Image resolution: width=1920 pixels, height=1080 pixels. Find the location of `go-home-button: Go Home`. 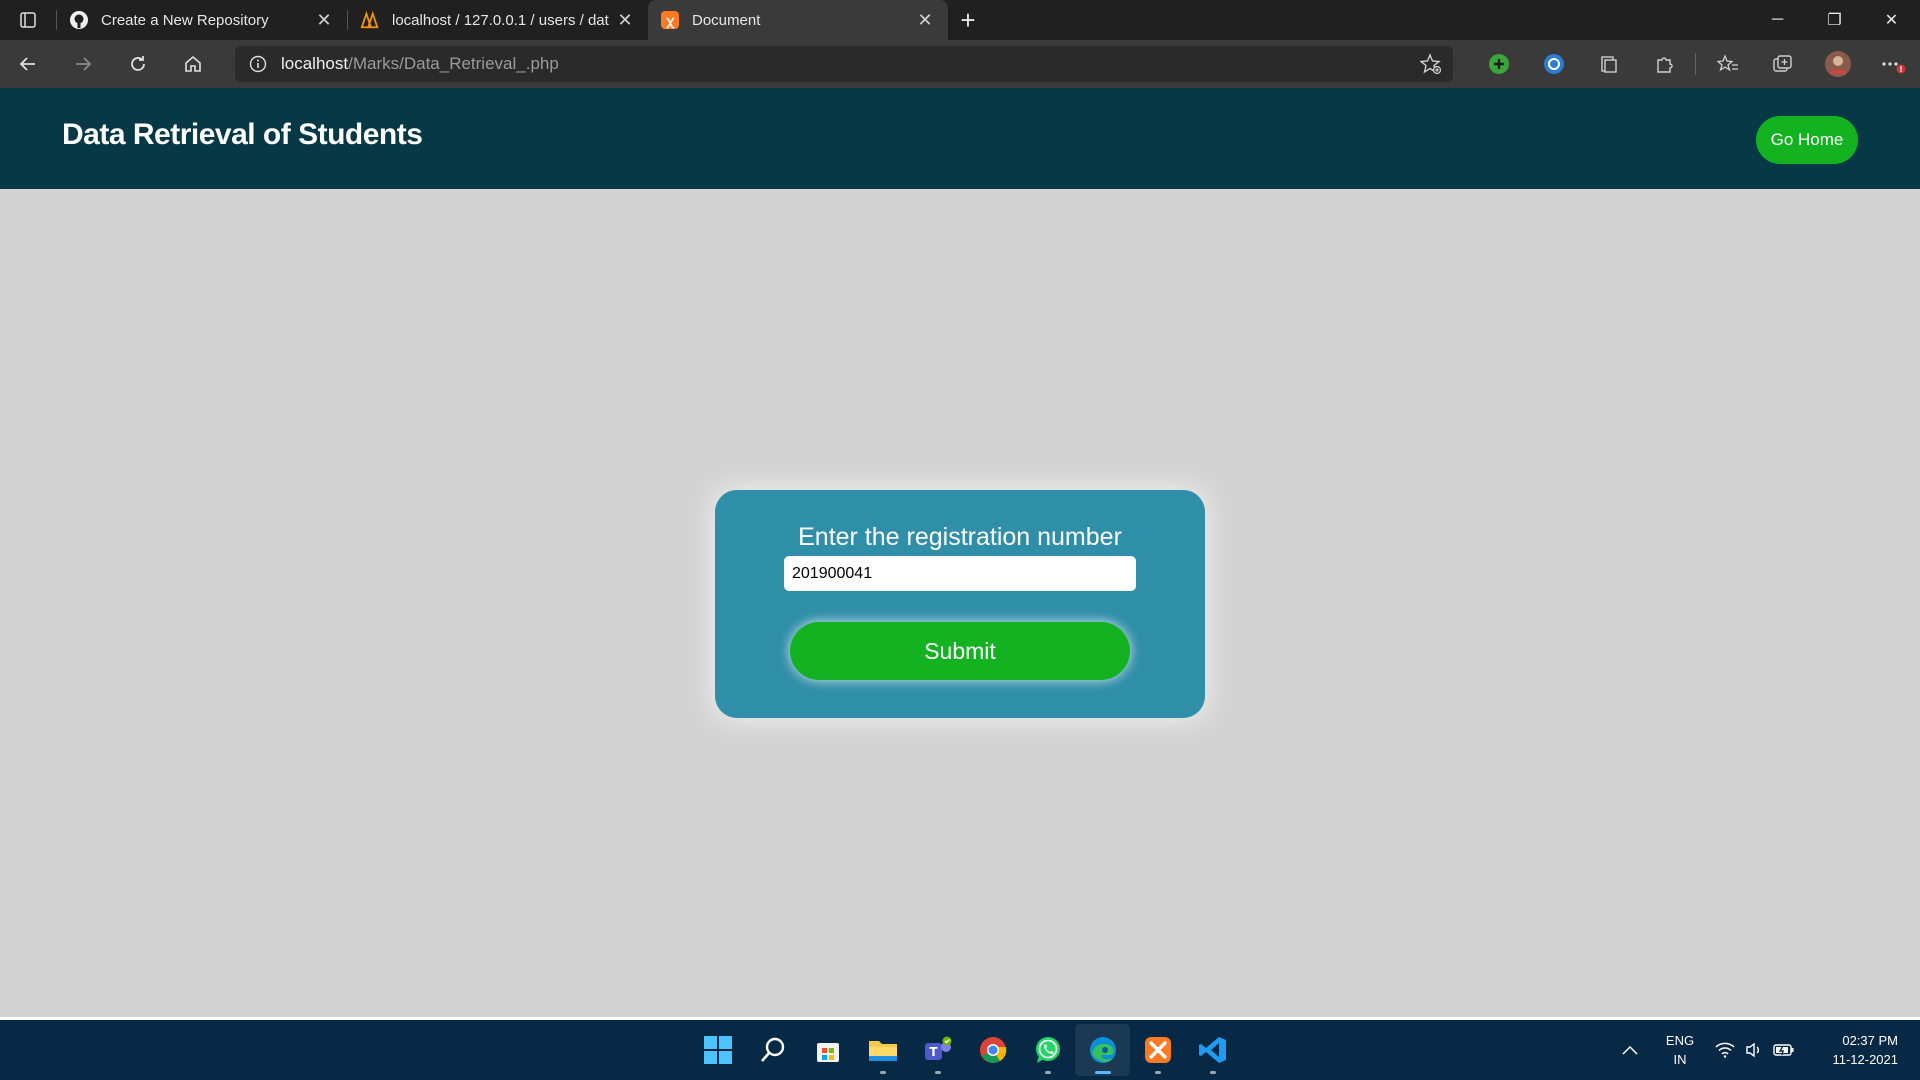

go-home-button: Go Home is located at coordinates (1807, 140).